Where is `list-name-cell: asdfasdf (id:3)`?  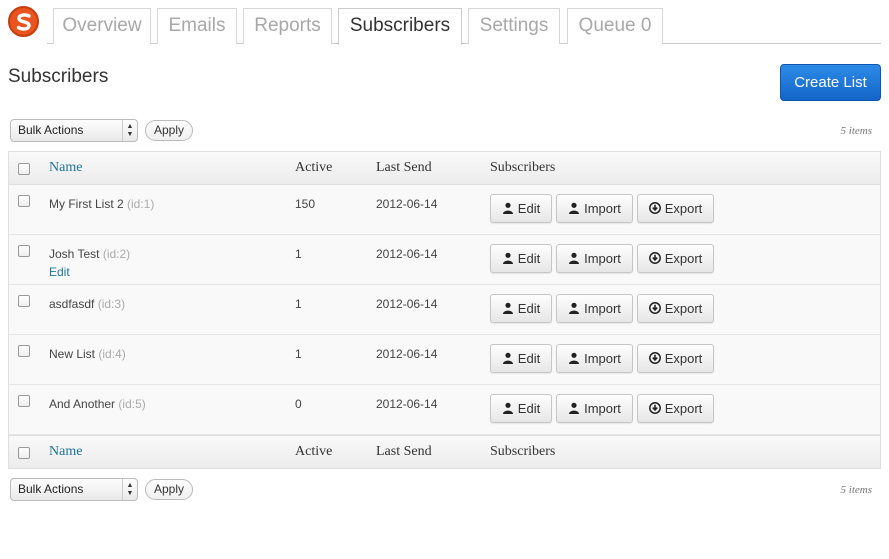 list-name-cell: asdfasdf (id:3) is located at coordinates (87, 304).